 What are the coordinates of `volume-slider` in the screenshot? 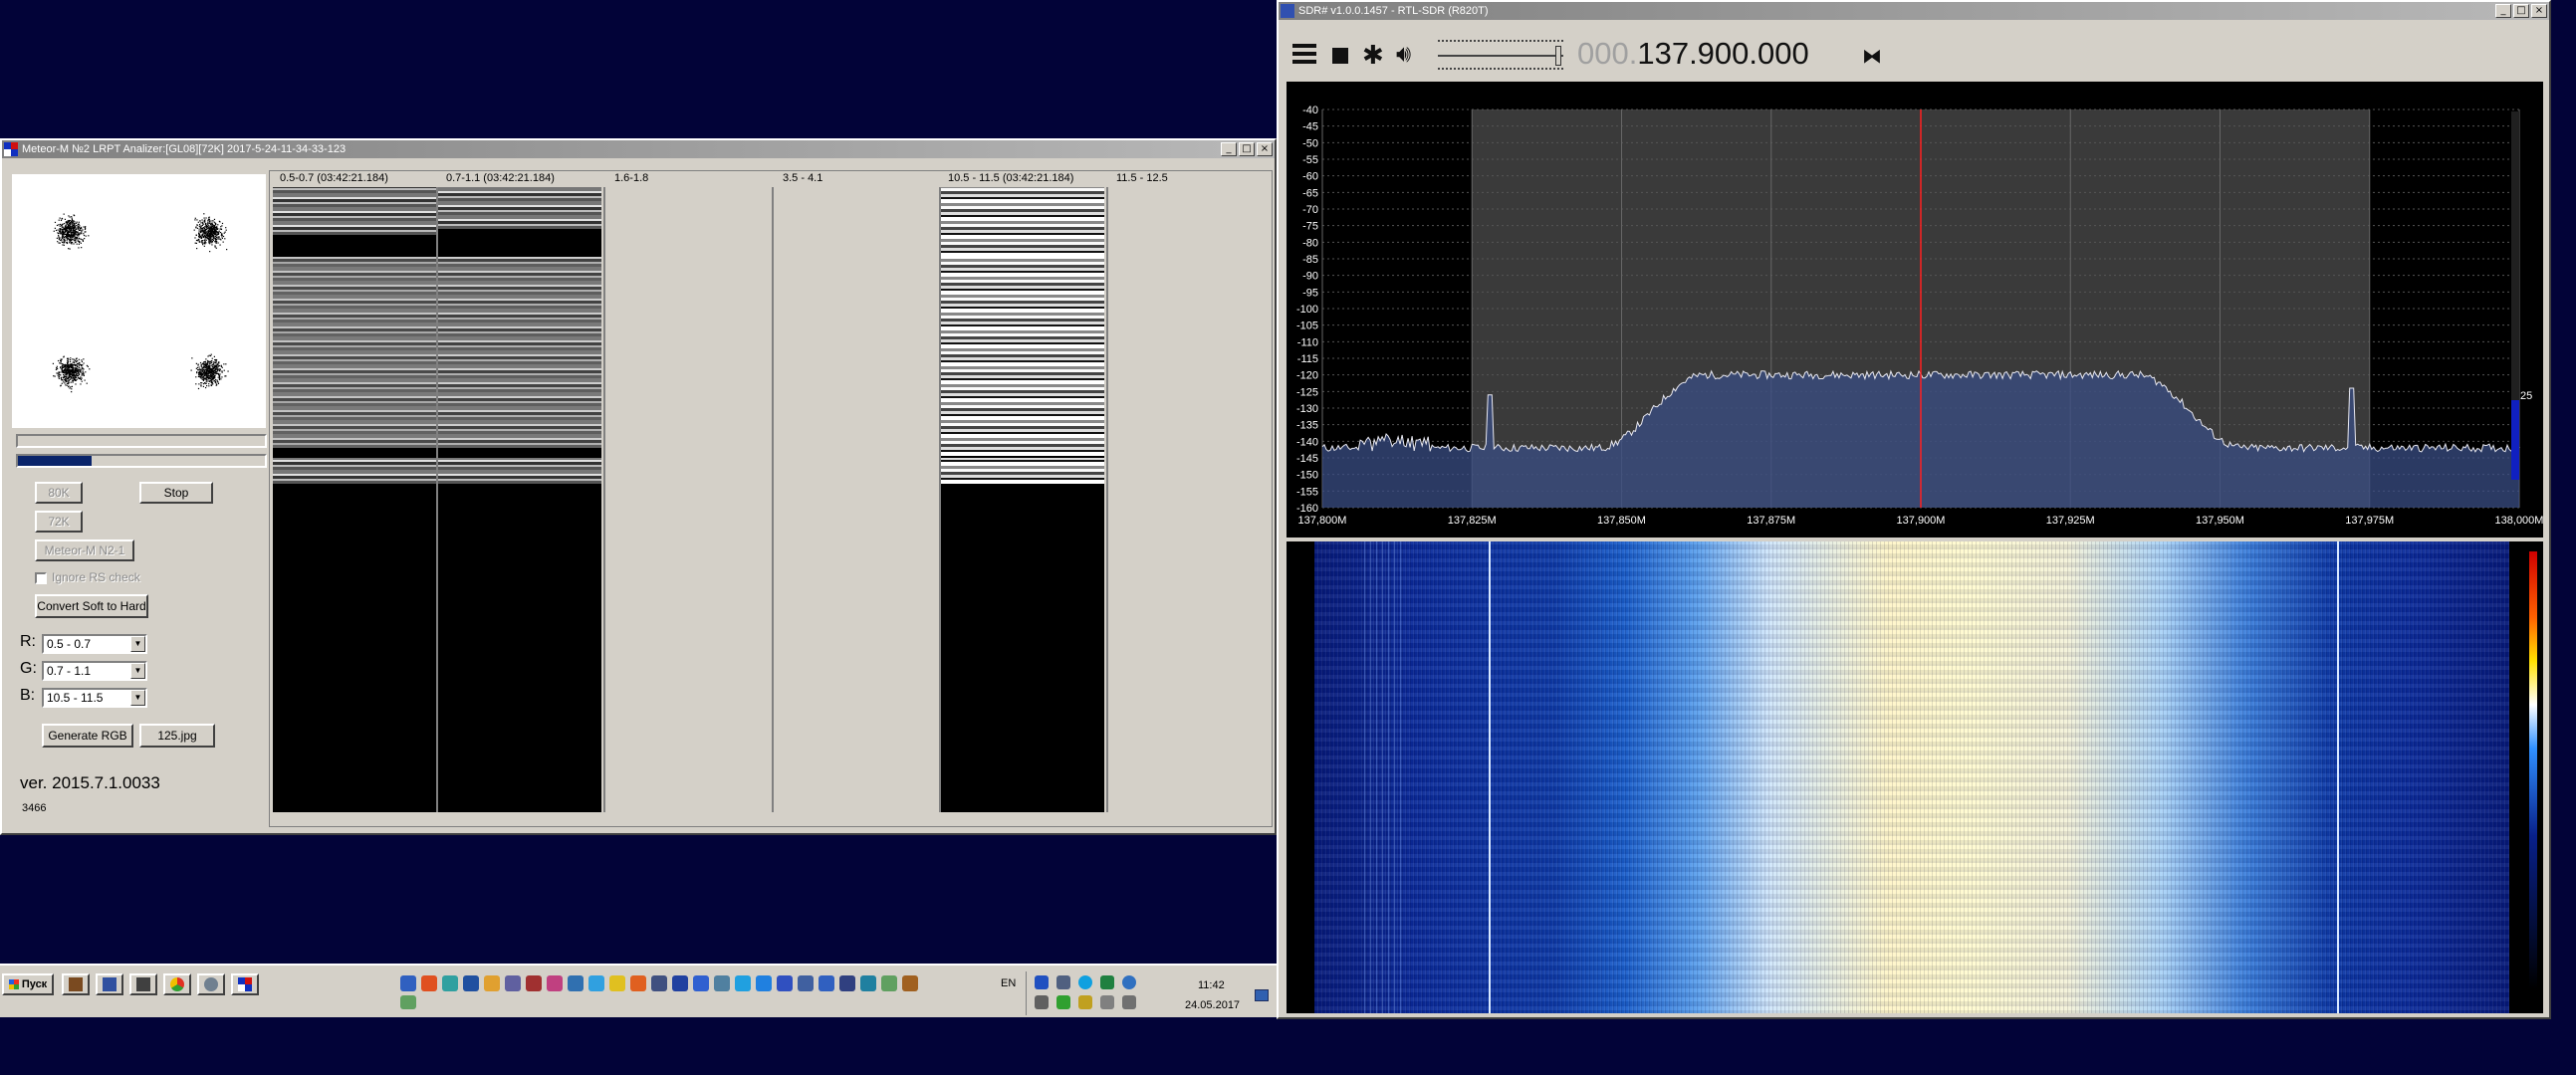 It's located at (1500, 55).